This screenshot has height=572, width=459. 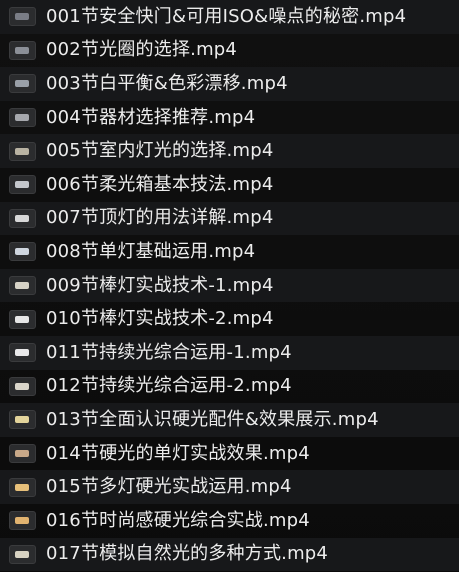 I want to click on file-row: 013节全面认识硬光配件&效果展示.mp4, so click(x=229, y=420).